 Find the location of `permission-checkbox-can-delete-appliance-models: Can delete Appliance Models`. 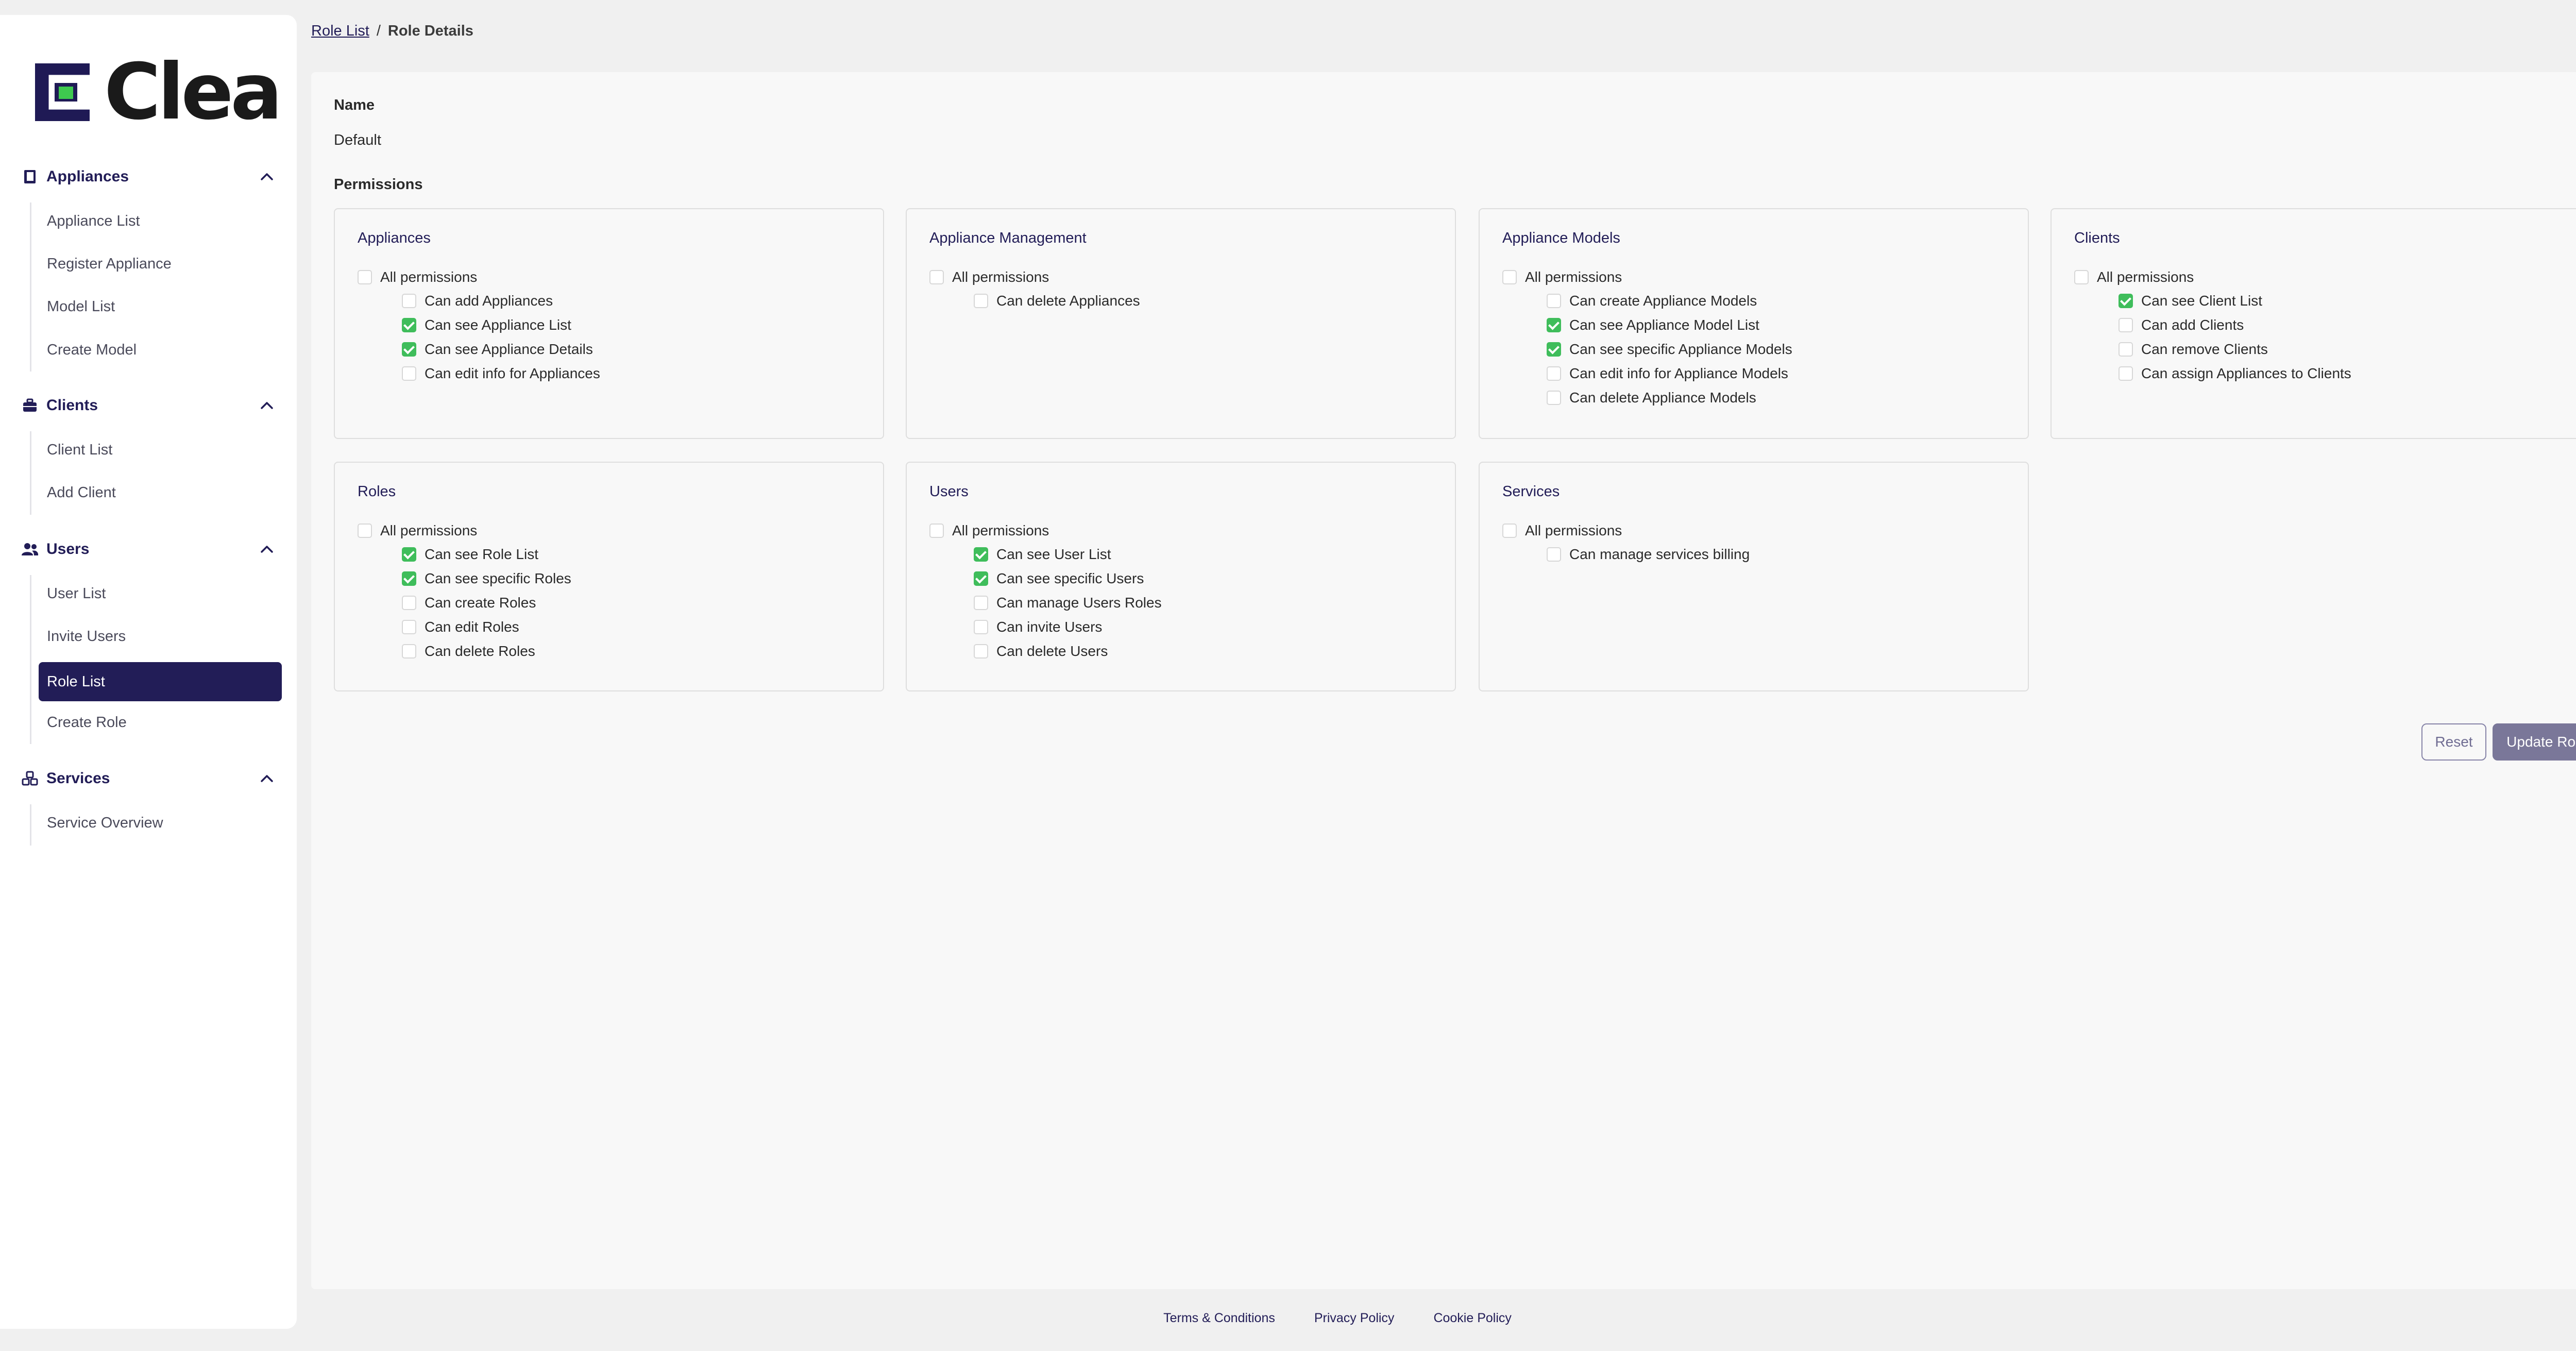

permission-checkbox-can-delete-appliance-models: Can delete Appliance Models is located at coordinates (1651, 397).